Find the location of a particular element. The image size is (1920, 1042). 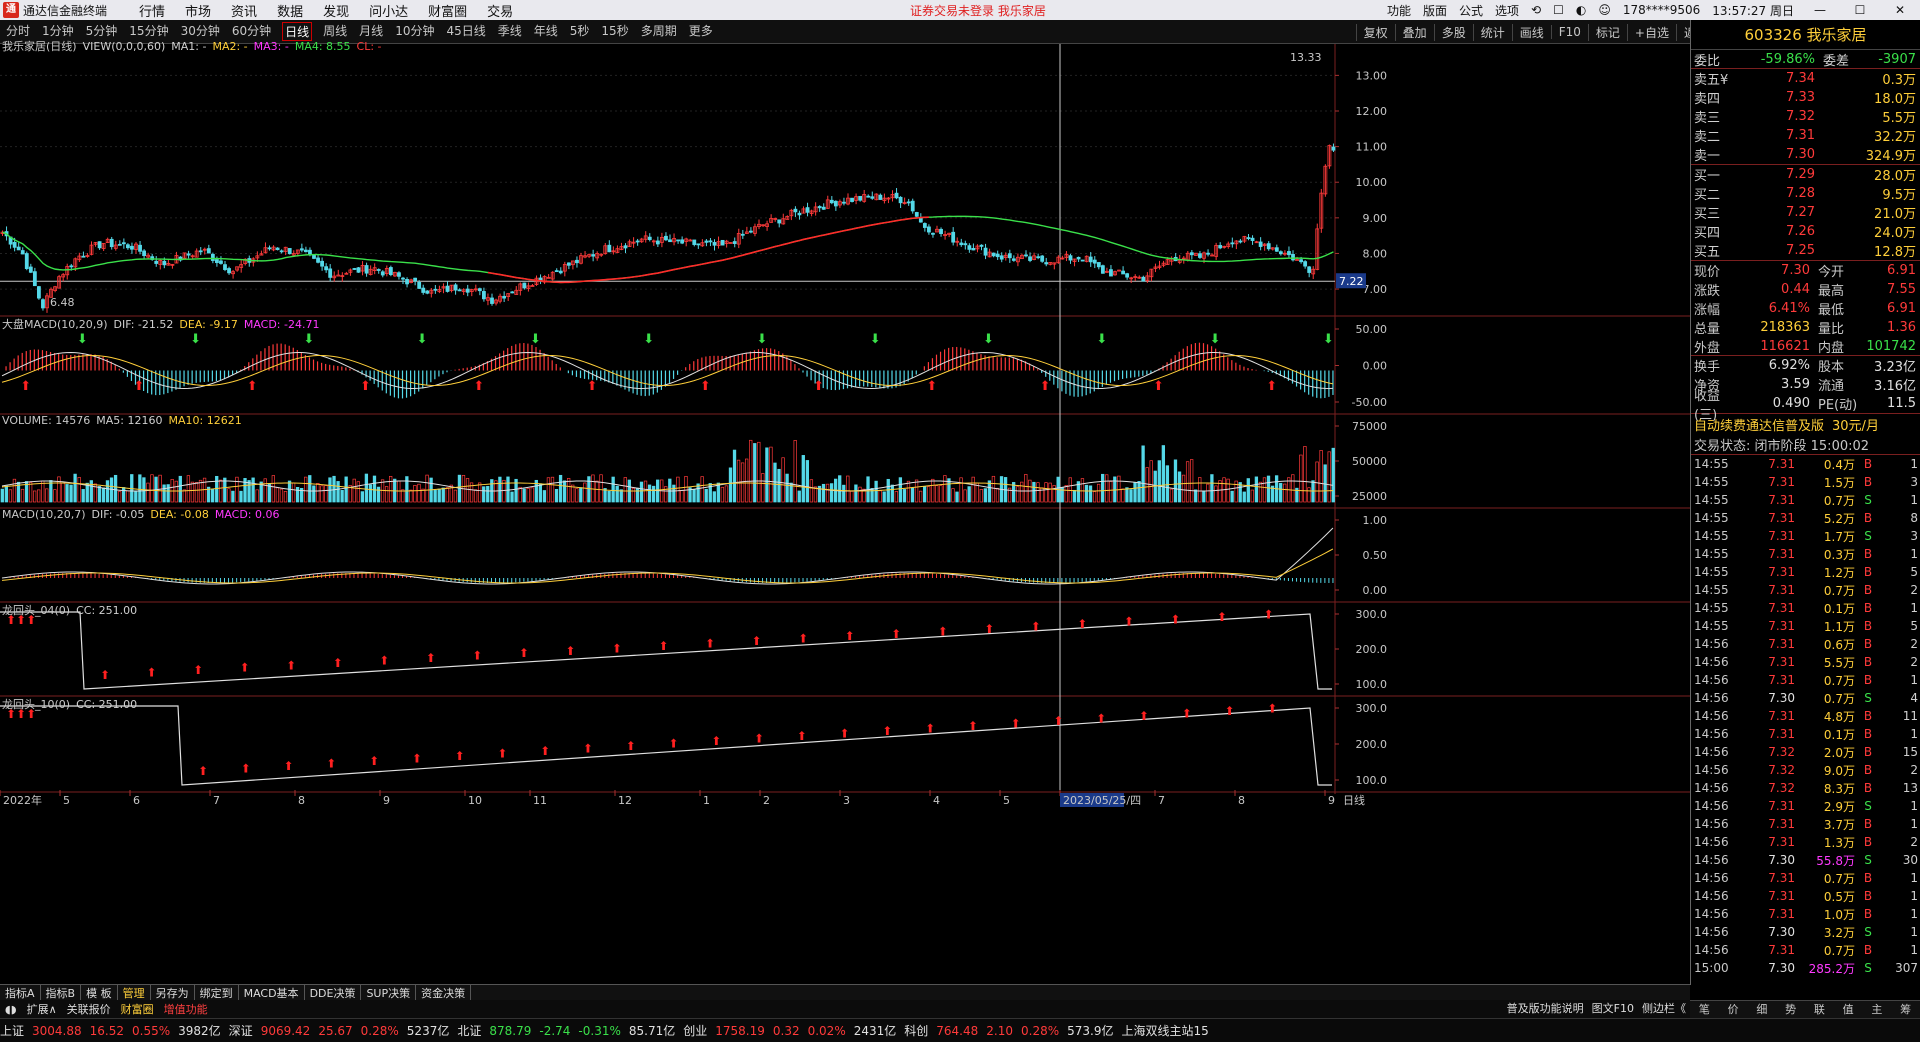

side-tab-2: 细 is located at coordinates (1762, 1009).